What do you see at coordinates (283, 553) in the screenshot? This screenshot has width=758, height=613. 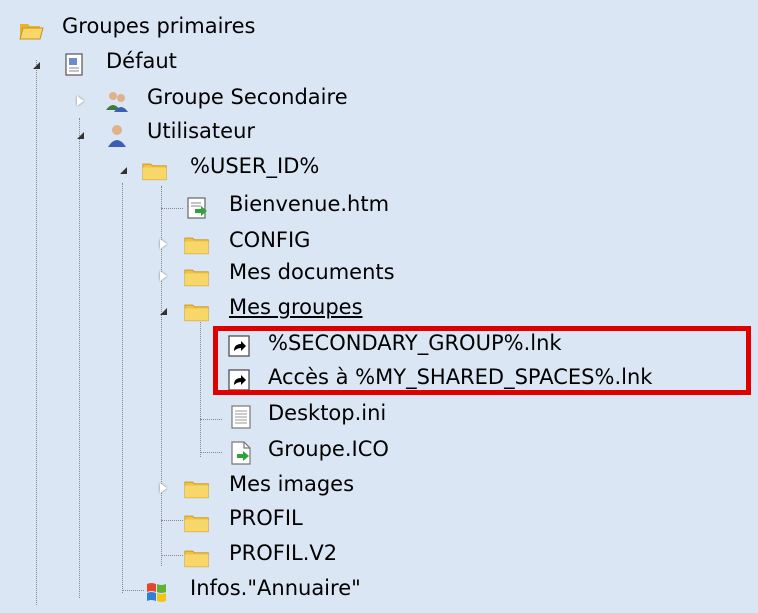 I see `node-label: PROFIL.V2` at bounding box center [283, 553].